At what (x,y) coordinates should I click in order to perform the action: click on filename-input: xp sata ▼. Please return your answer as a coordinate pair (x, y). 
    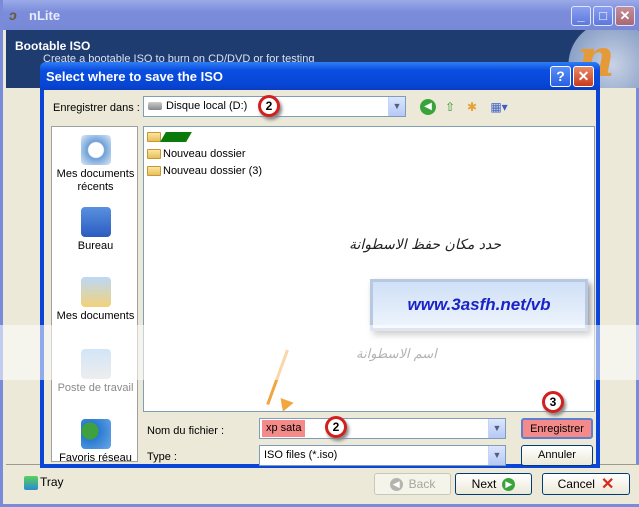
    Looking at the image, I should click on (382, 428).